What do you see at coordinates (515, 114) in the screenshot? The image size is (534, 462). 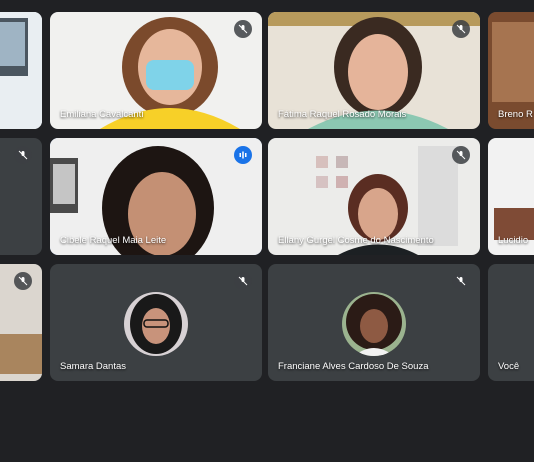 I see `participant-name: Breno R` at bounding box center [515, 114].